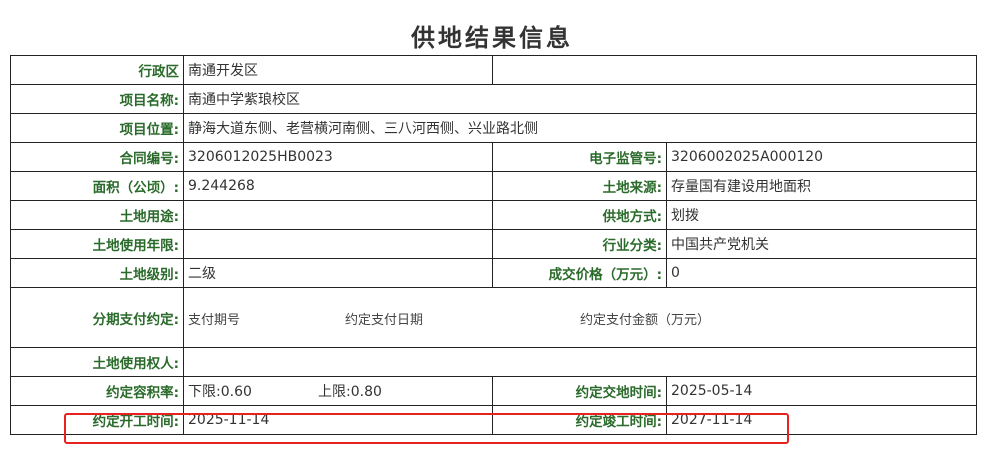  I want to click on land-source-value: 存量国有建设用地面积, so click(821, 186).